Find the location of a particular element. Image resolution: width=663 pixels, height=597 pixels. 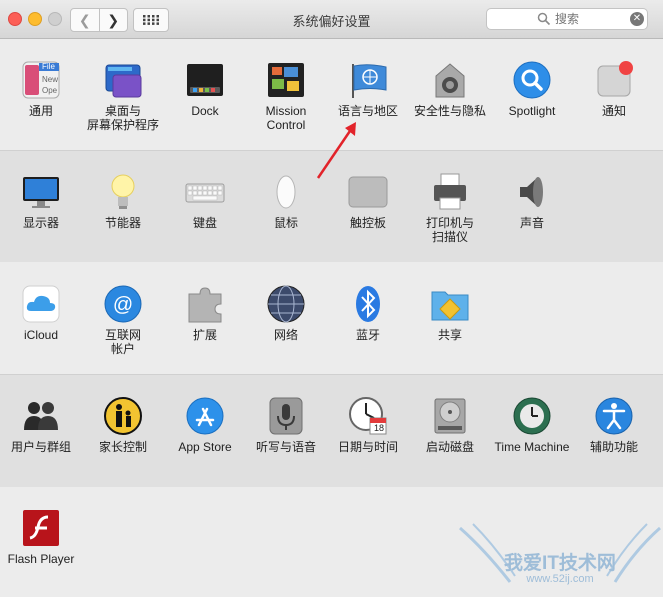

pref-label: 共享 is located at coordinates (449, 335).